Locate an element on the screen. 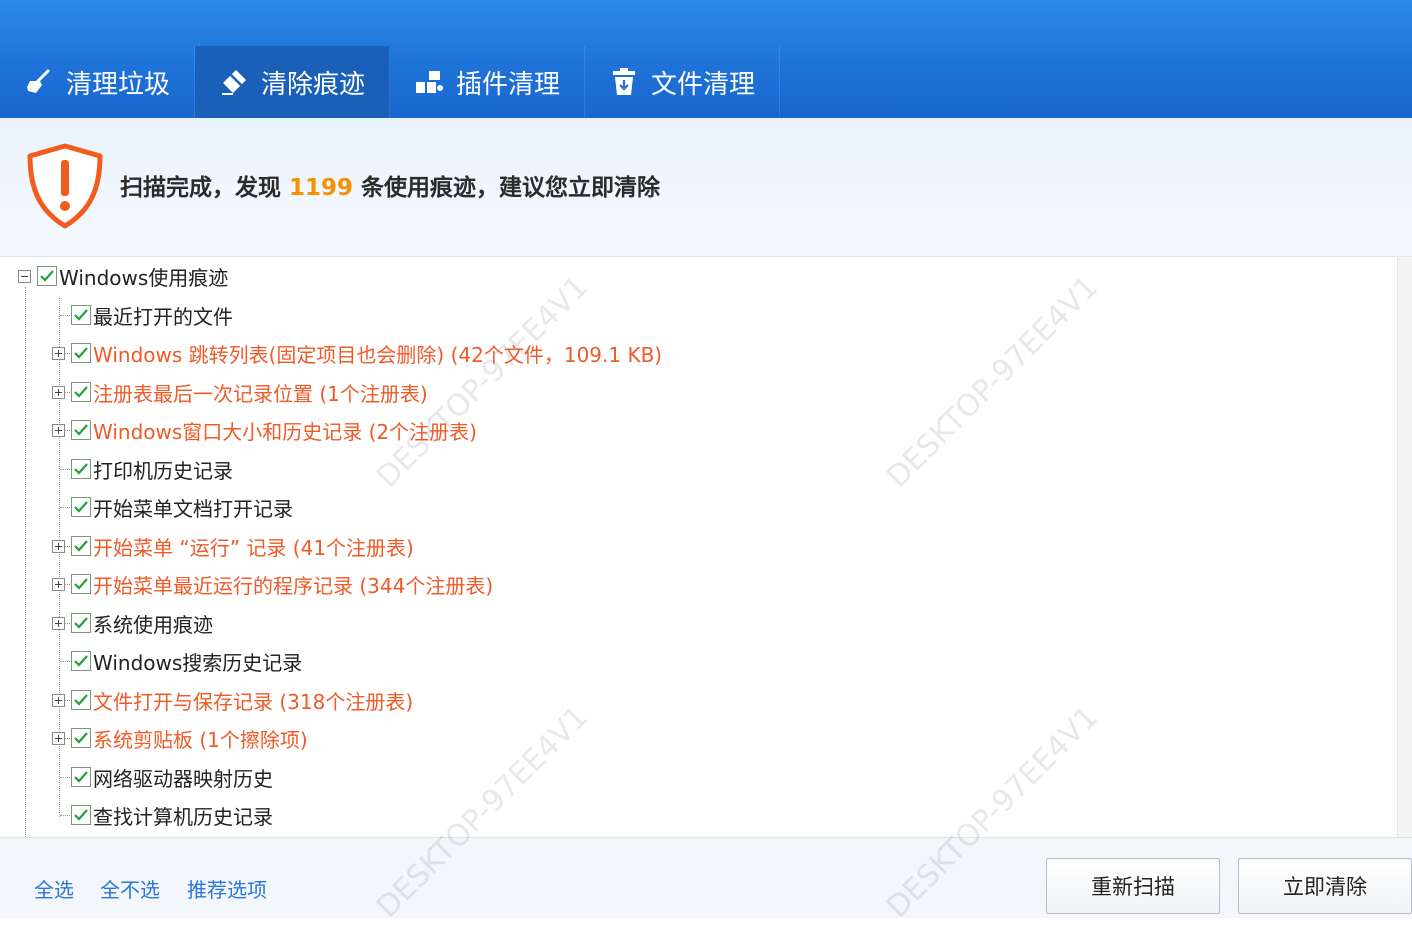 The width and height of the screenshot is (1412, 925). tree-root-label: Windows使用痕迹 is located at coordinates (144, 277).